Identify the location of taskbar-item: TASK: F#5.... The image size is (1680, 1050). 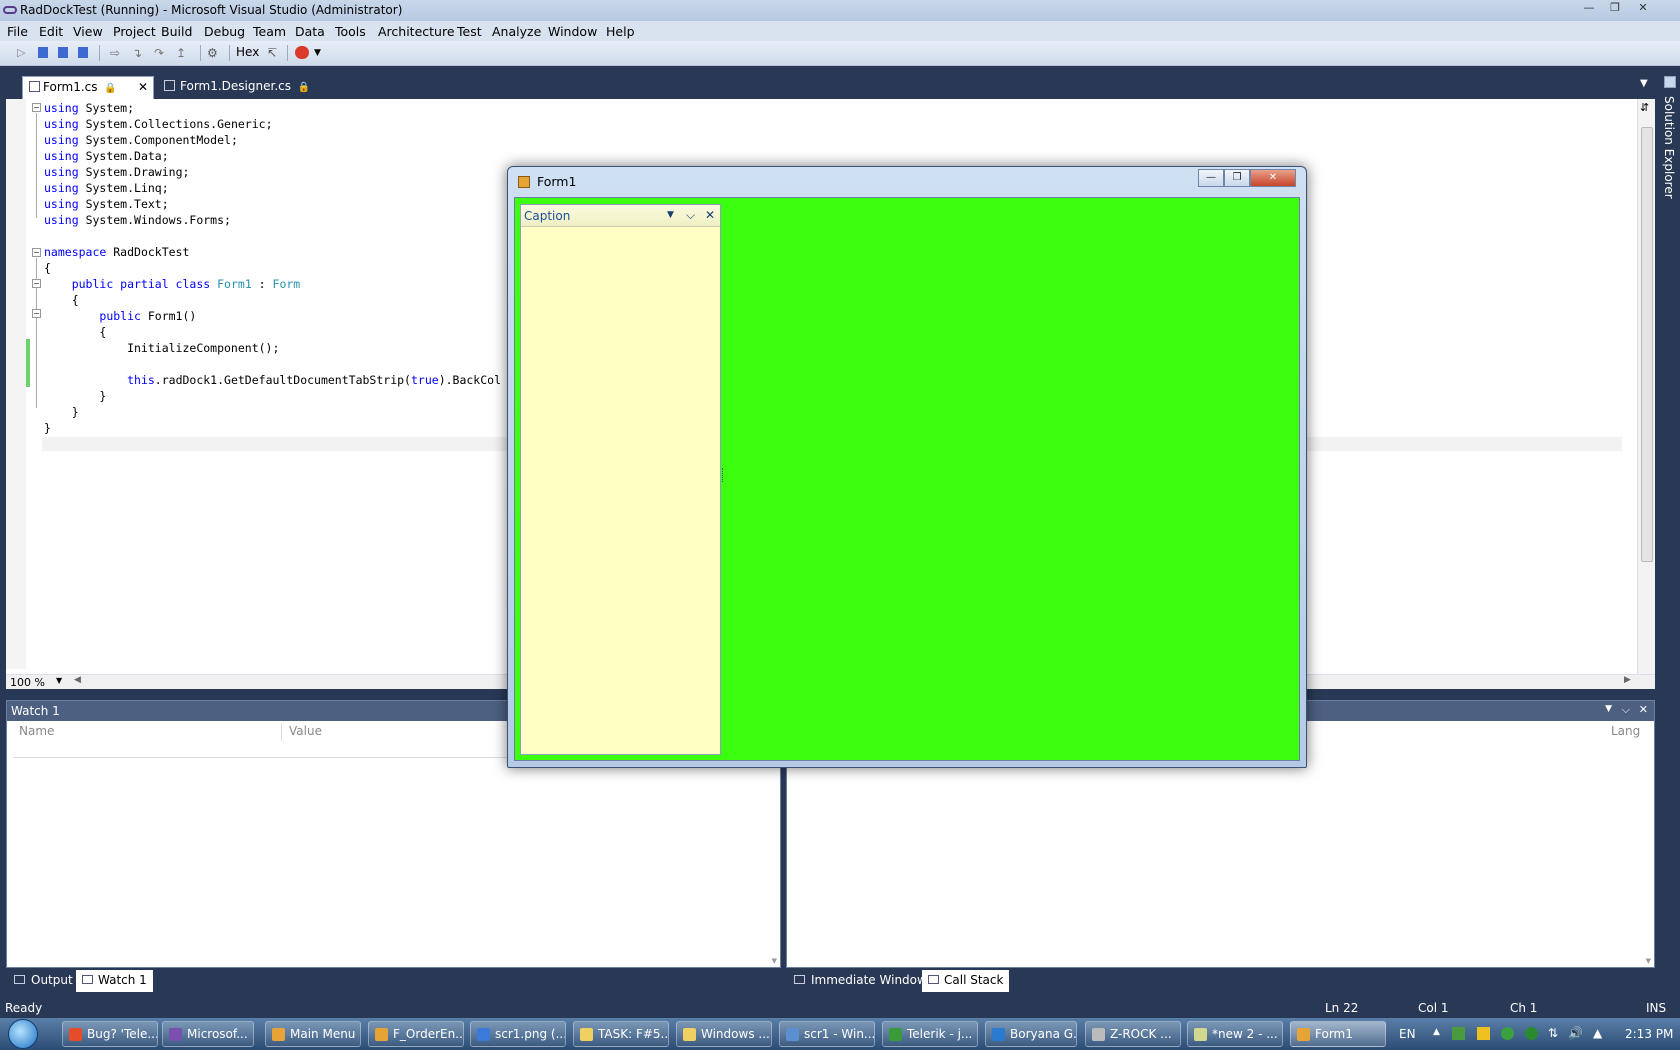
(621, 1034).